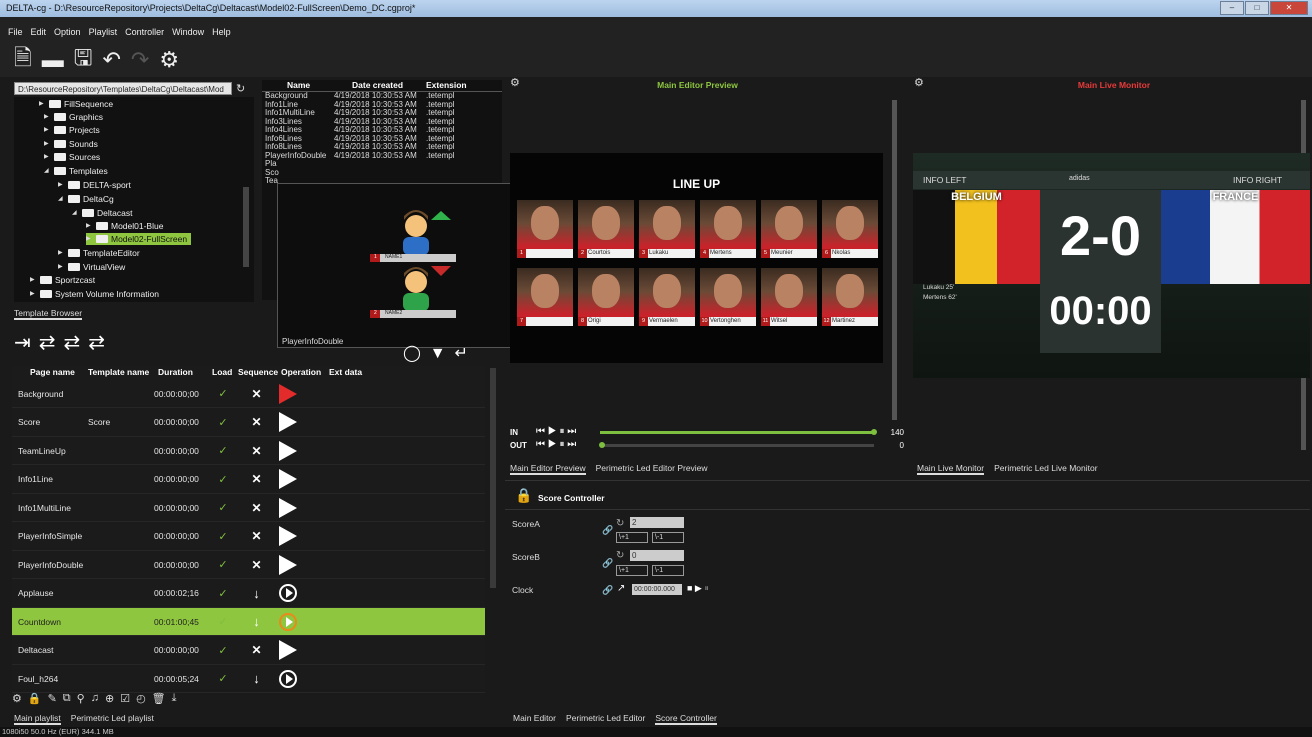  Describe the element at coordinates (548, 469) in the screenshot. I see `tab-main-editor-preview: Main Editor Preview` at that location.